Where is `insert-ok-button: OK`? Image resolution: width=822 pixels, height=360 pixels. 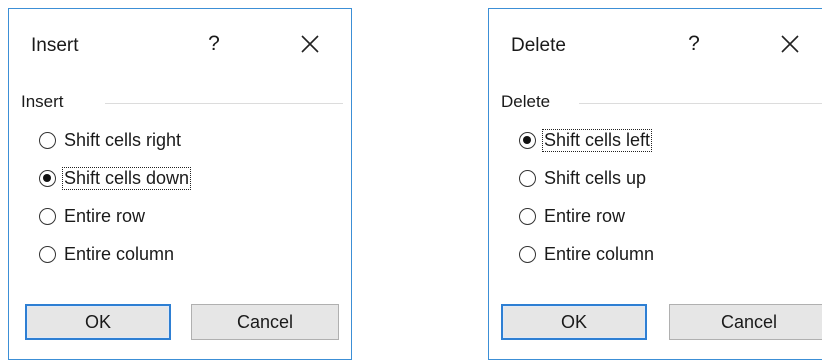
insert-ok-button: OK is located at coordinates (98, 322).